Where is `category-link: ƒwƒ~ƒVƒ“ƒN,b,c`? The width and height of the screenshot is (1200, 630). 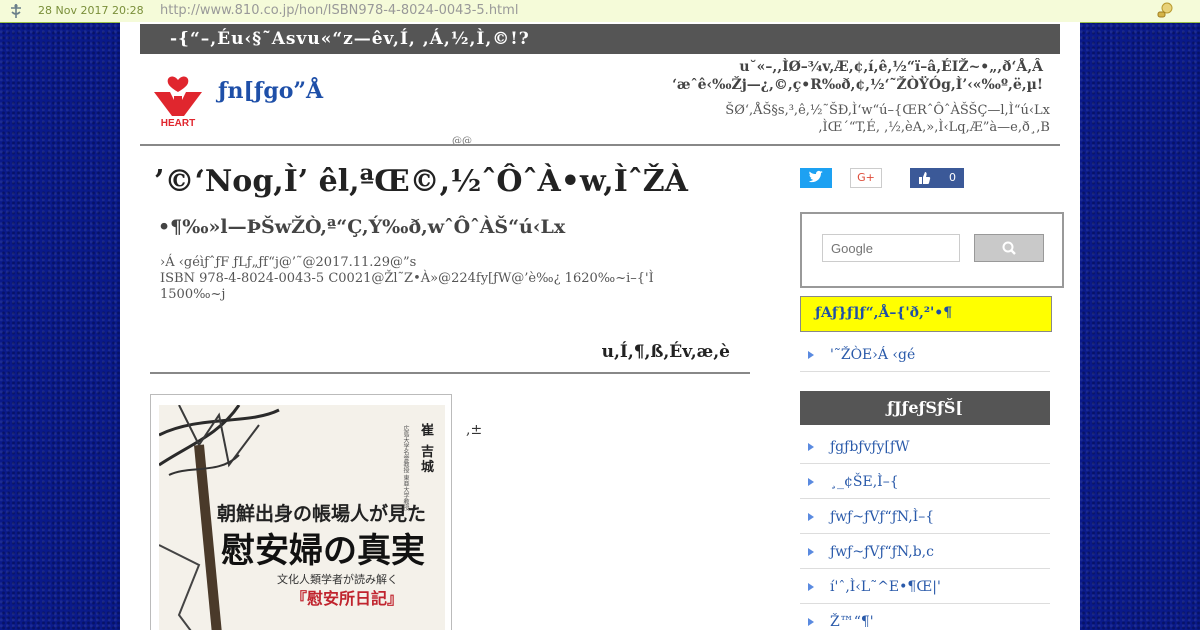
category-link: ƒwƒ~ƒVƒ“ƒN,b,c is located at coordinates (925, 552).